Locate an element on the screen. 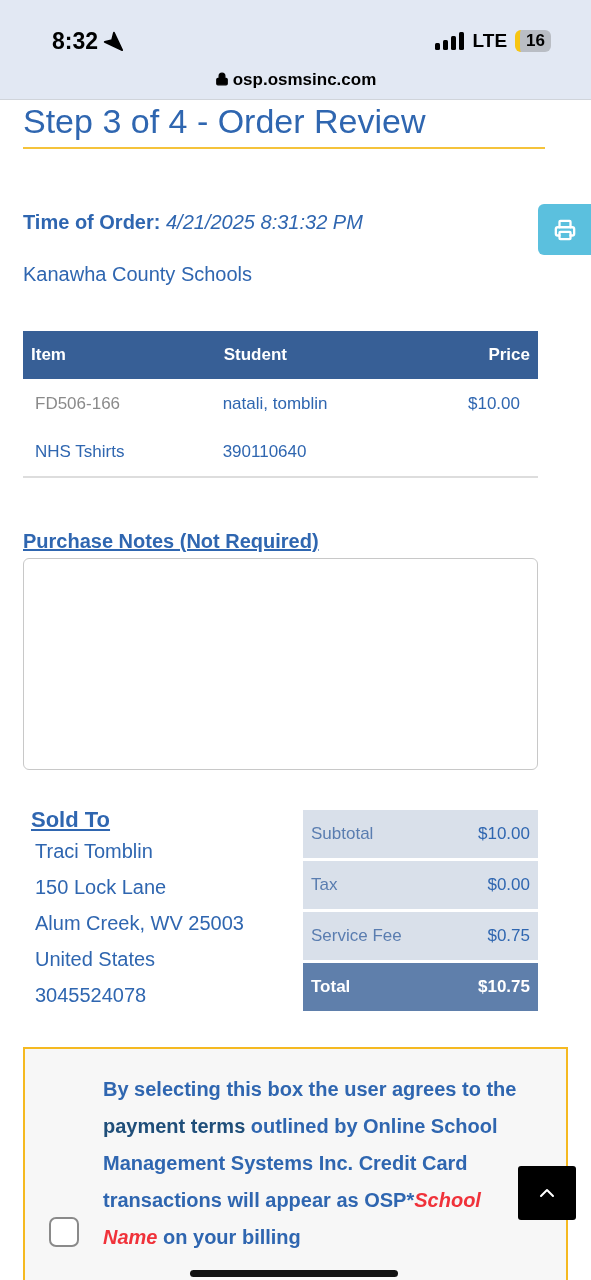 The image size is (591, 1280). summary-row: Subtotal $10.00 is located at coordinates (420, 834).